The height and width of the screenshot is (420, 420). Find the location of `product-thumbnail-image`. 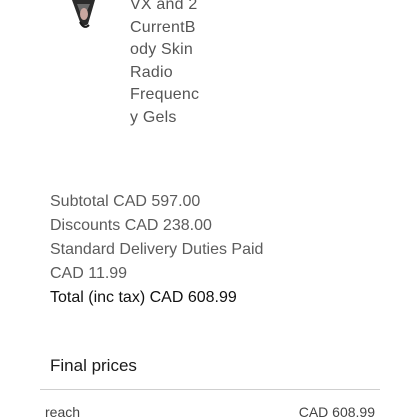

product-thumbnail-image is located at coordinates (83, 14).